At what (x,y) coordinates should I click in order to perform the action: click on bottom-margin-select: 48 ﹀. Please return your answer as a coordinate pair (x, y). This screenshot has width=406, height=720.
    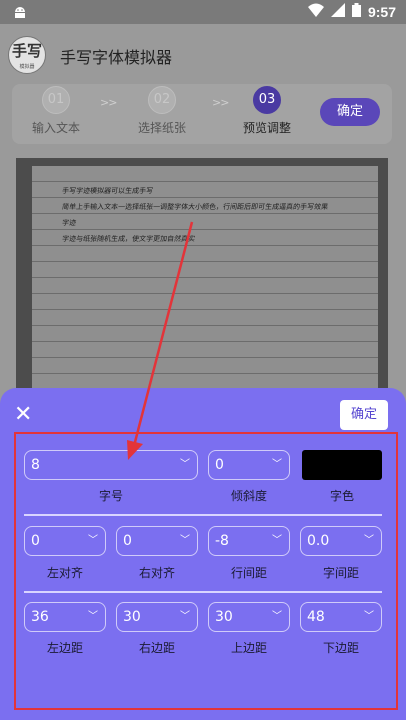
    Looking at the image, I should click on (341, 617).